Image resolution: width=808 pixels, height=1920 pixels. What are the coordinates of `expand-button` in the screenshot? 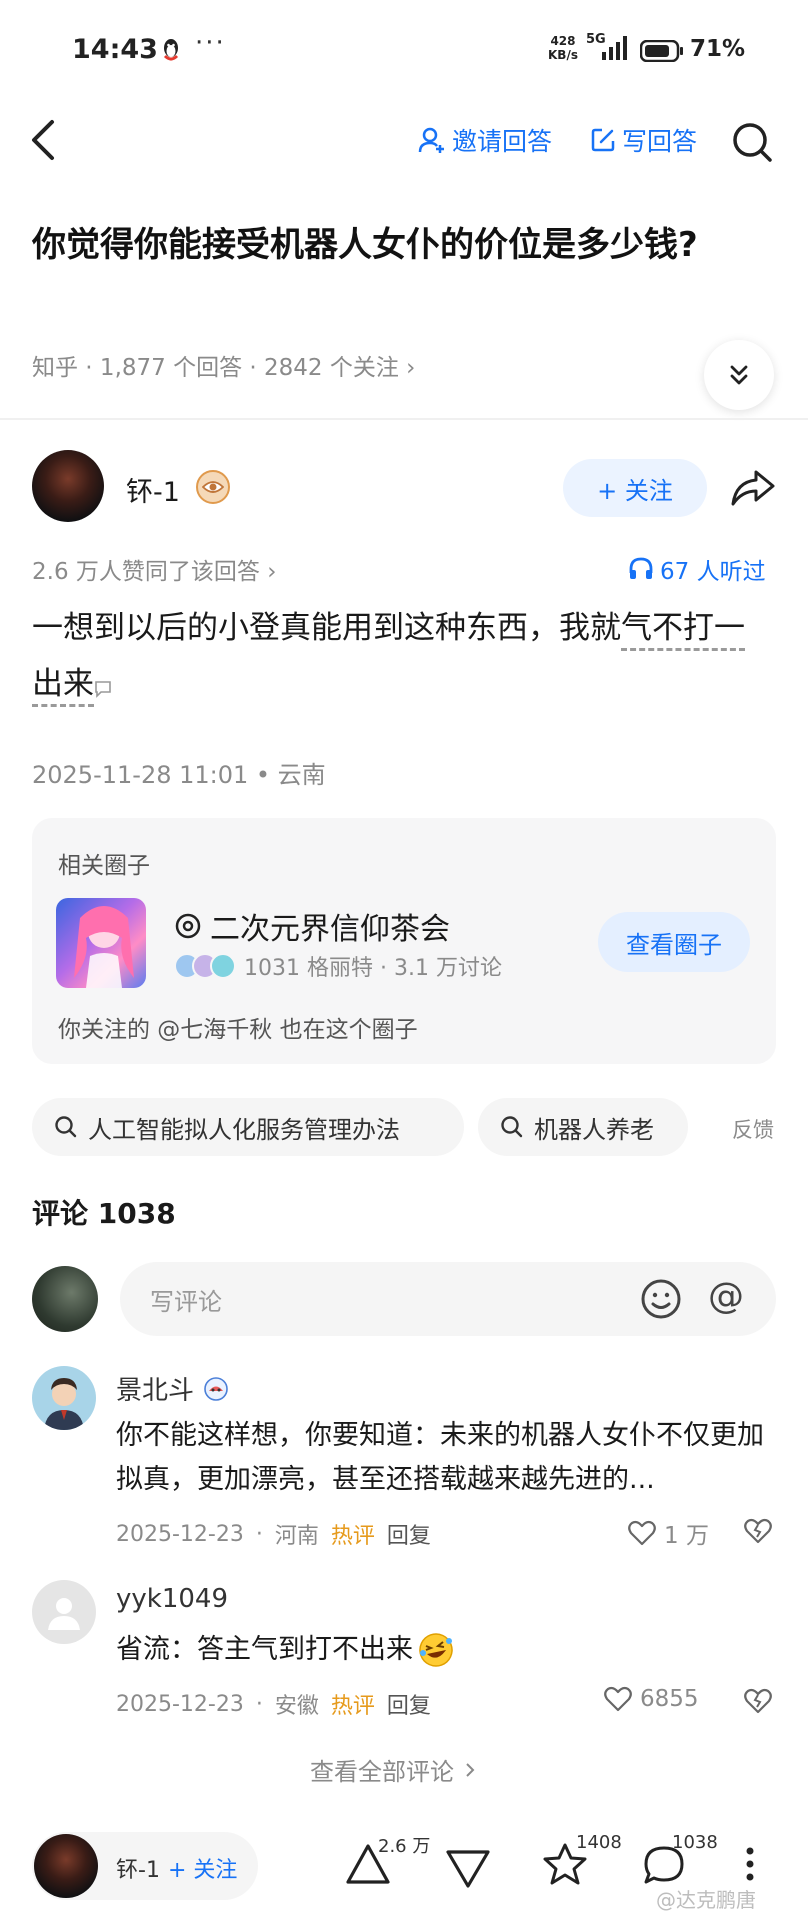 It's located at (739, 375).